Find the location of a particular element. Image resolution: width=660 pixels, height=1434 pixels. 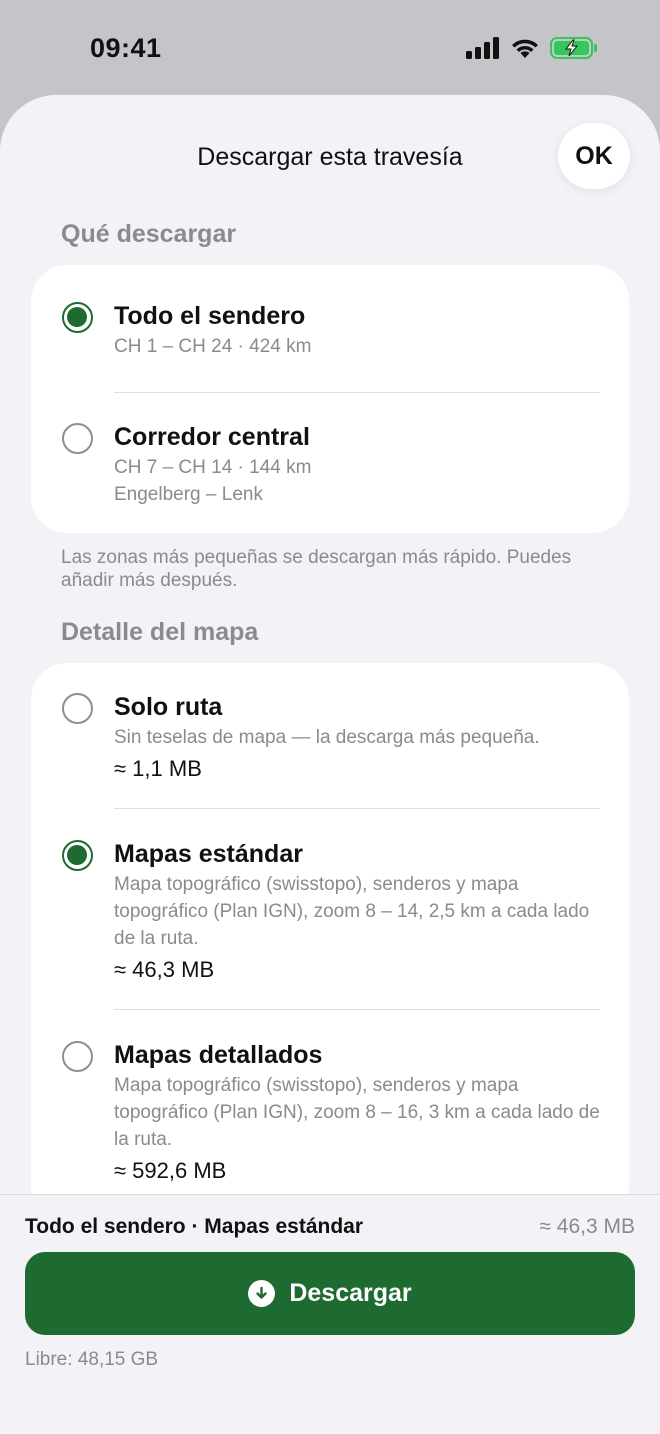

wifi-icon is located at coordinates (525, 48).